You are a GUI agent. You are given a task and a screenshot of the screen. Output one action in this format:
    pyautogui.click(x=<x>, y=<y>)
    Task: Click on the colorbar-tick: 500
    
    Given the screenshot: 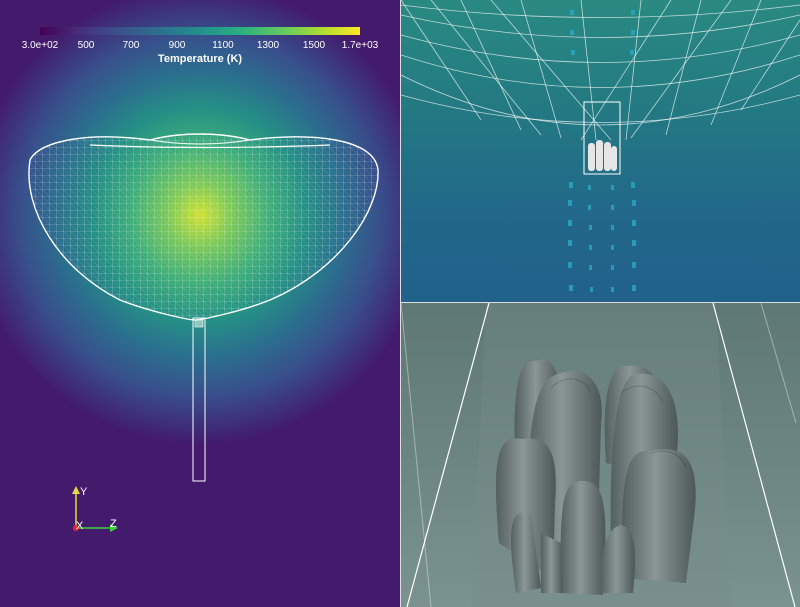 What is the action you would take?
    pyautogui.click(x=86, y=45)
    